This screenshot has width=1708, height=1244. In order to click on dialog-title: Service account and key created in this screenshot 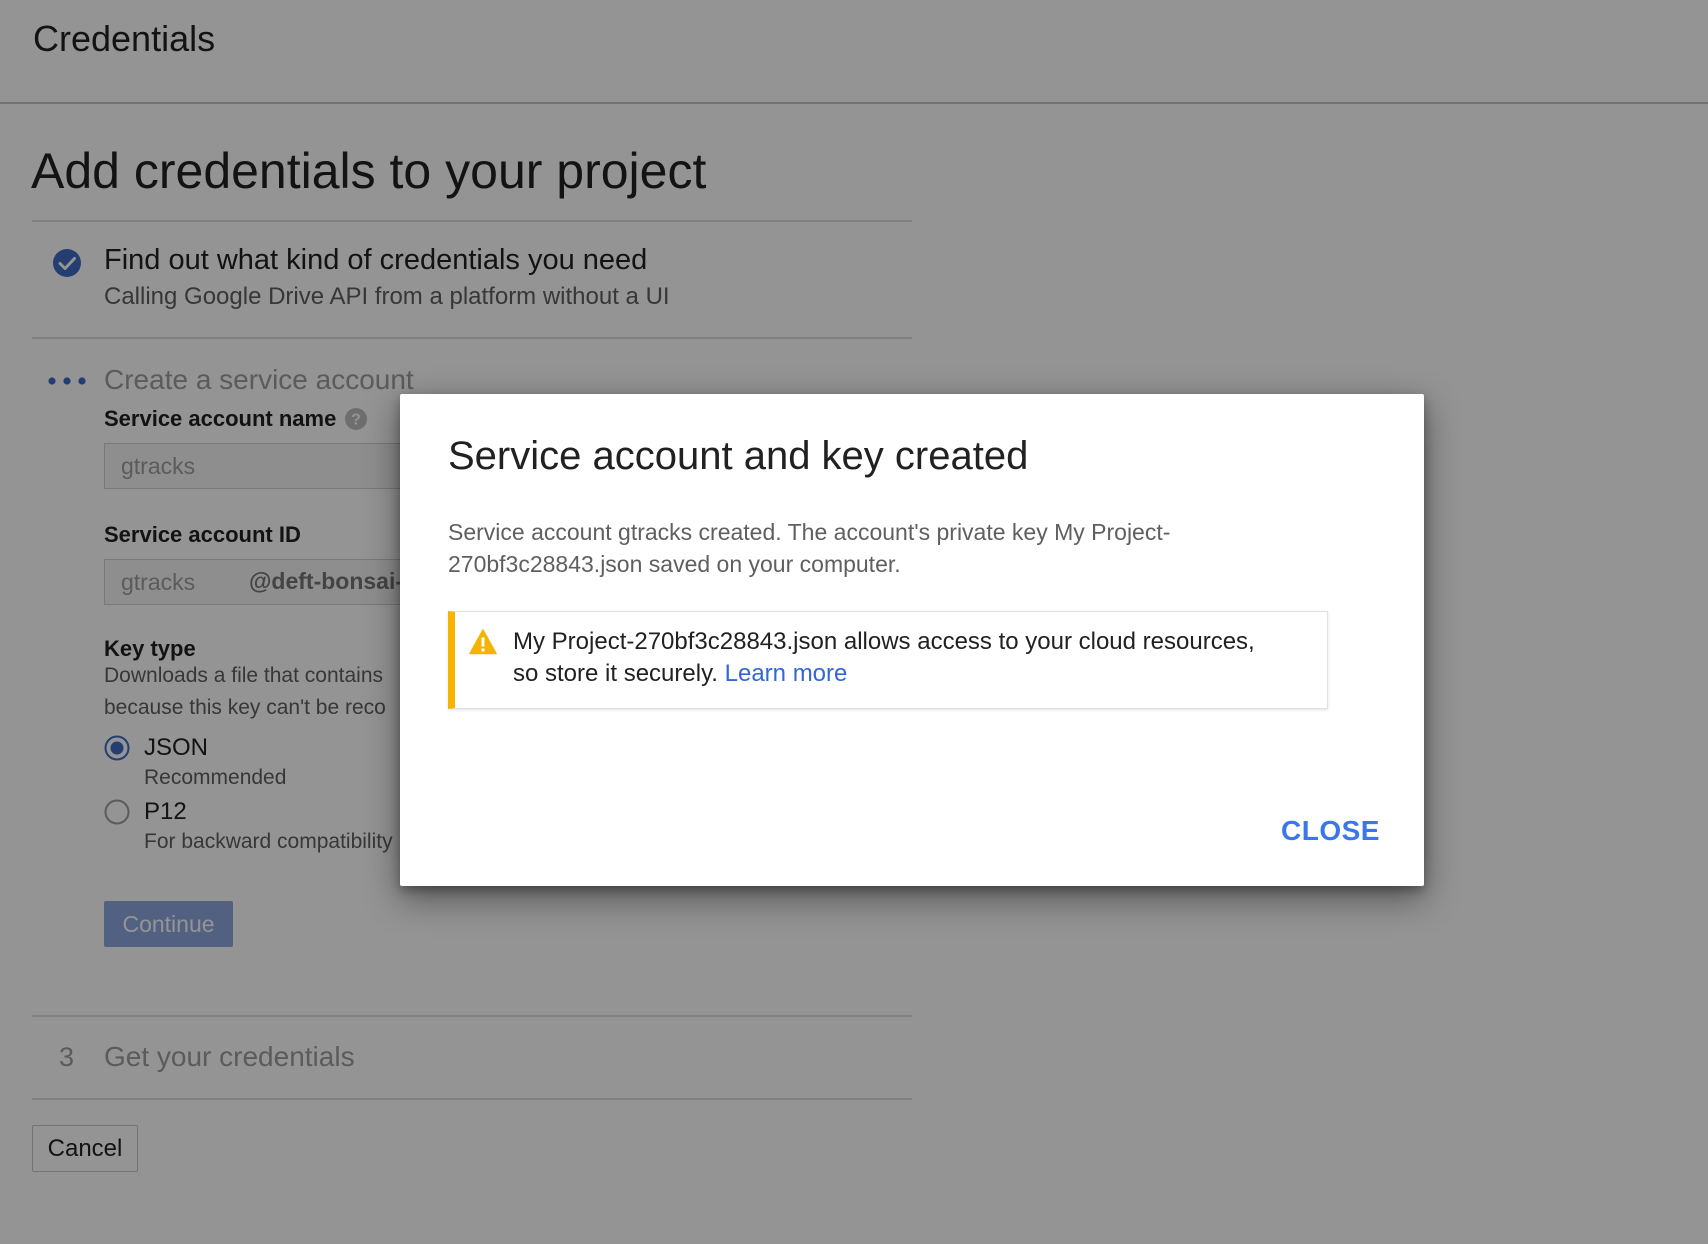, I will do `click(738, 456)`.